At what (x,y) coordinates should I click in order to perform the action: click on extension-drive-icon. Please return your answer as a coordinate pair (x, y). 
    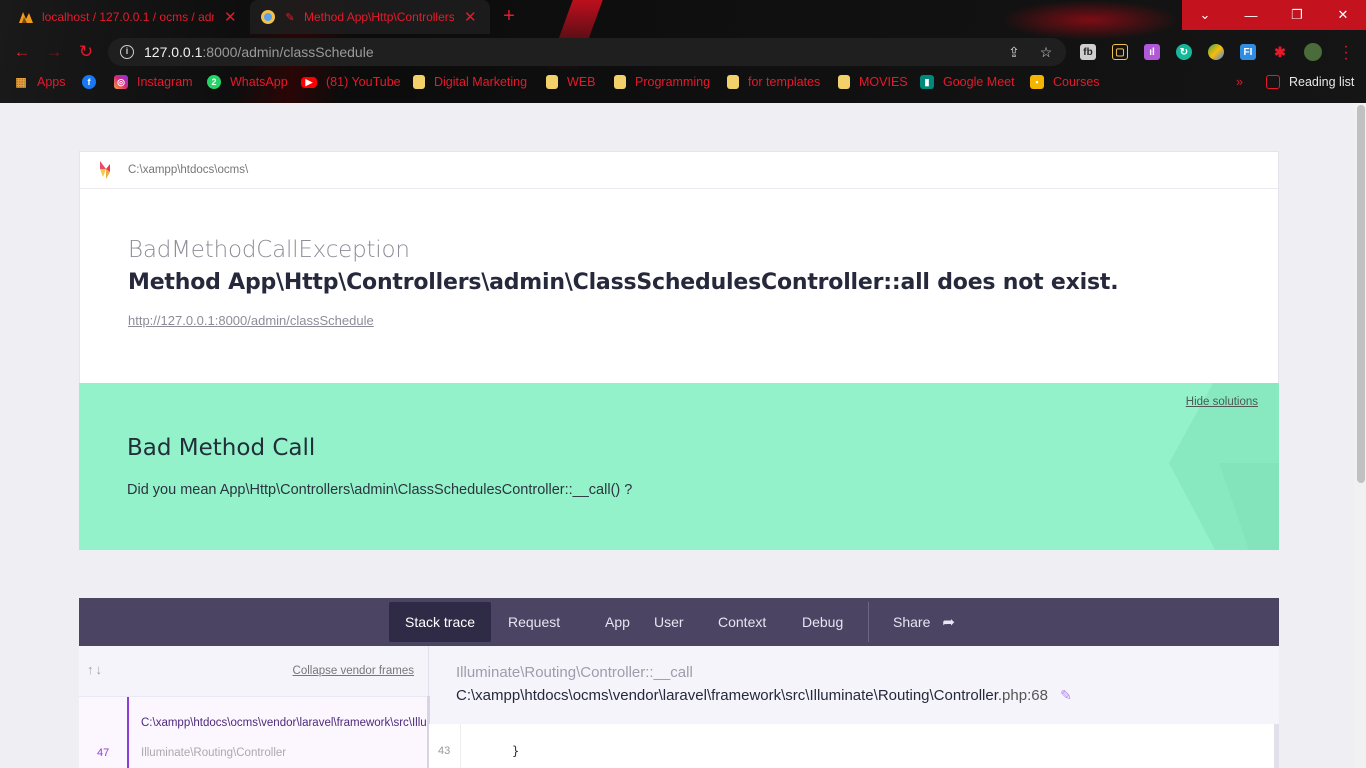
    Looking at the image, I should click on (1216, 52).